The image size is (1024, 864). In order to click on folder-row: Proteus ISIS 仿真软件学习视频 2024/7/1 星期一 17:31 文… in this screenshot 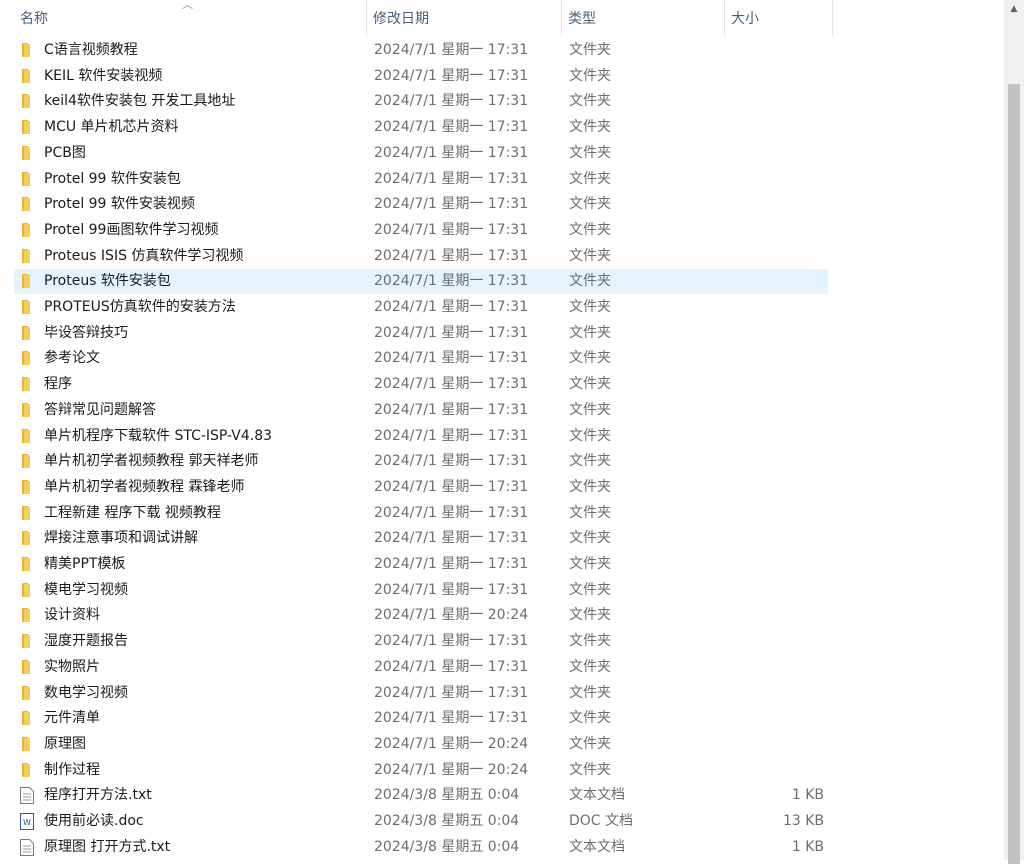, I will do `click(421, 256)`.